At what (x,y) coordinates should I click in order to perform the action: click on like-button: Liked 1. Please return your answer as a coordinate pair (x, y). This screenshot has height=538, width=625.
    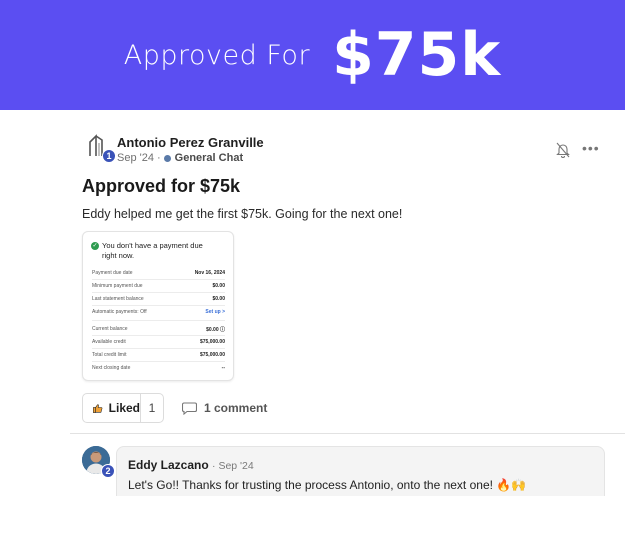
    Looking at the image, I should click on (123, 408).